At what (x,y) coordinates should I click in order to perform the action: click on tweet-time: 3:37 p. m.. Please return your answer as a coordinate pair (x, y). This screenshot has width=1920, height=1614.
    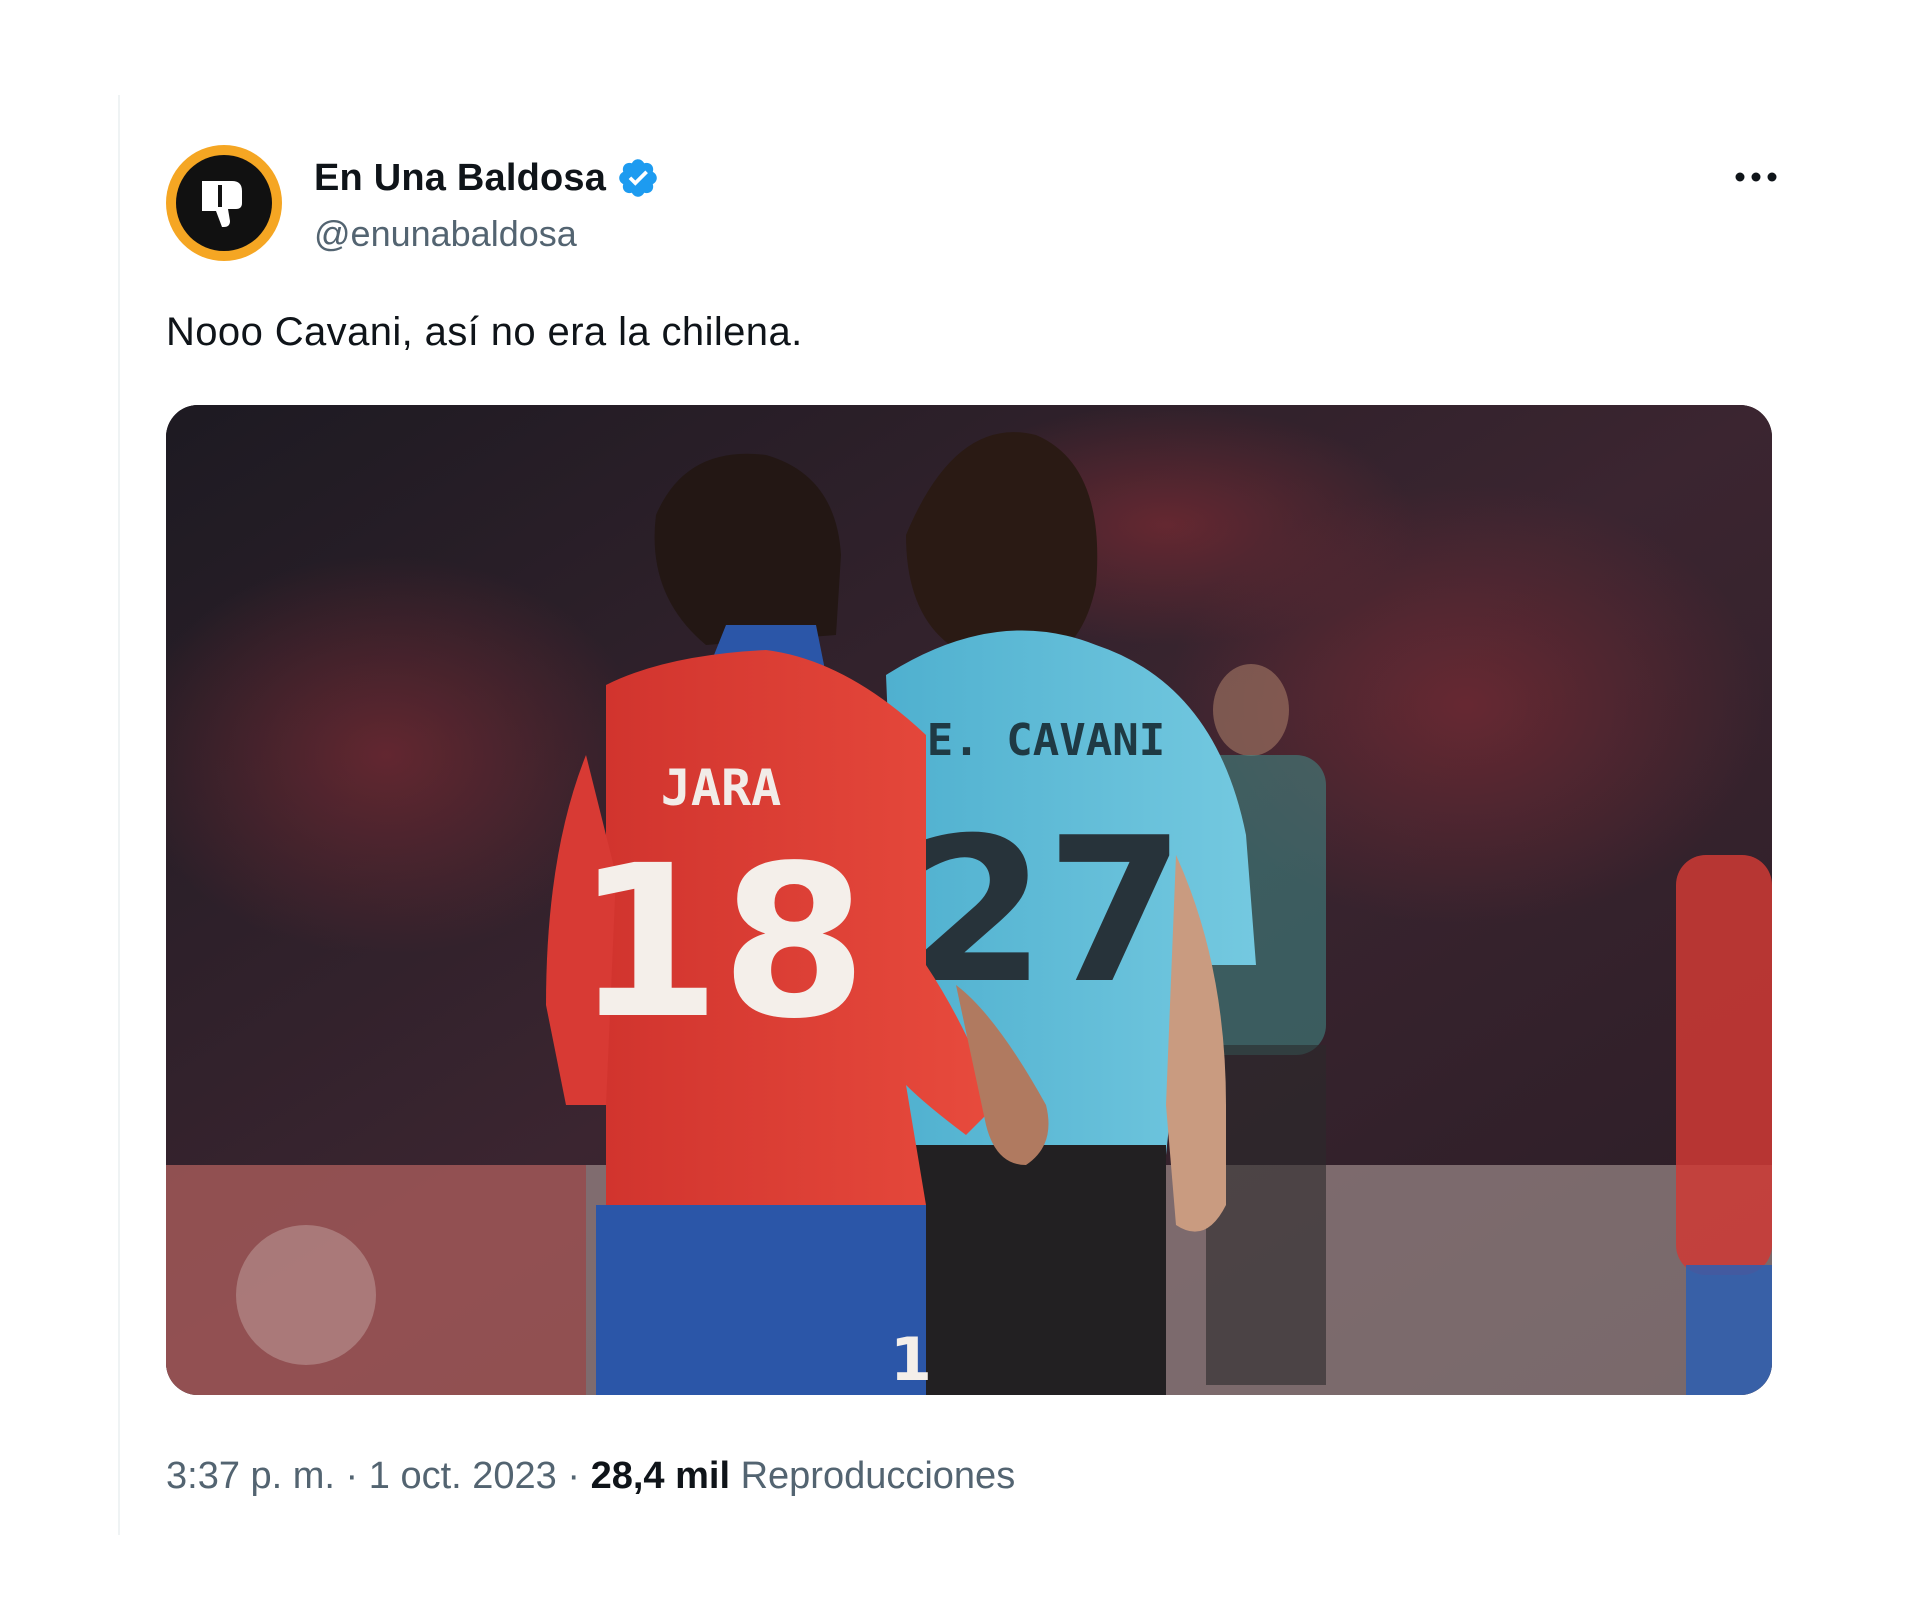
    Looking at the image, I should click on (250, 1476).